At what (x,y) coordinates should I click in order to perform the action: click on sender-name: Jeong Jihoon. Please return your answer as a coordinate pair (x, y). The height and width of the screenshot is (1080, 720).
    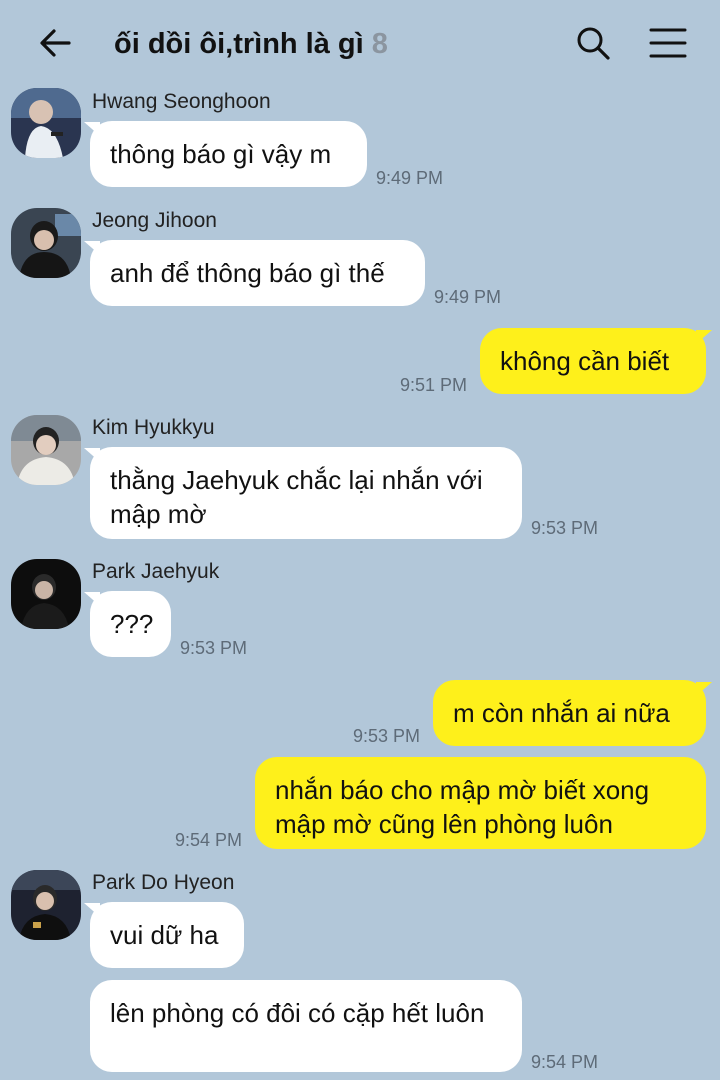
    Looking at the image, I should click on (154, 220).